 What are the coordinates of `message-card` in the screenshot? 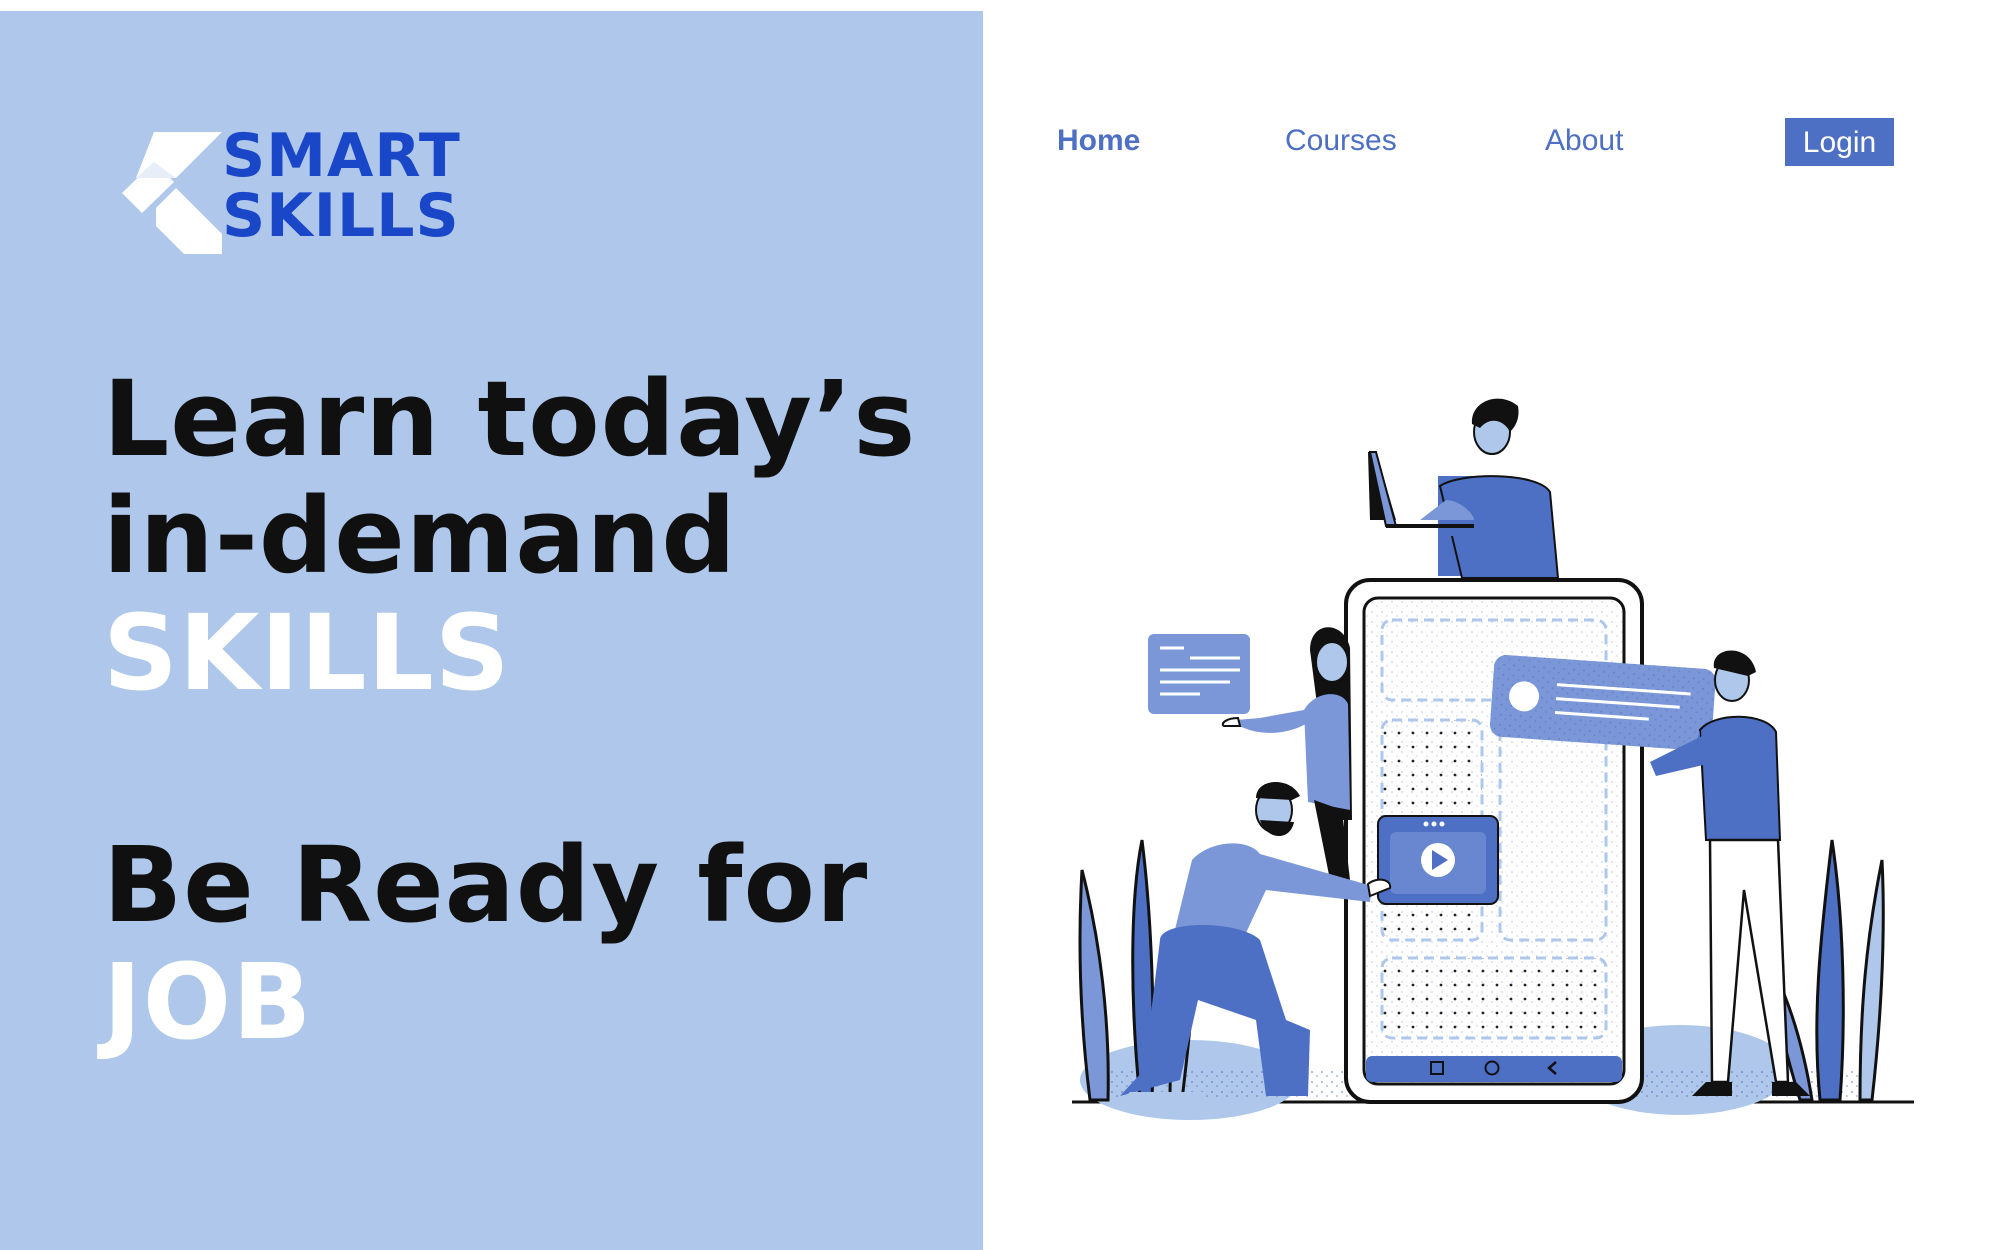 It's located at (1199, 674).